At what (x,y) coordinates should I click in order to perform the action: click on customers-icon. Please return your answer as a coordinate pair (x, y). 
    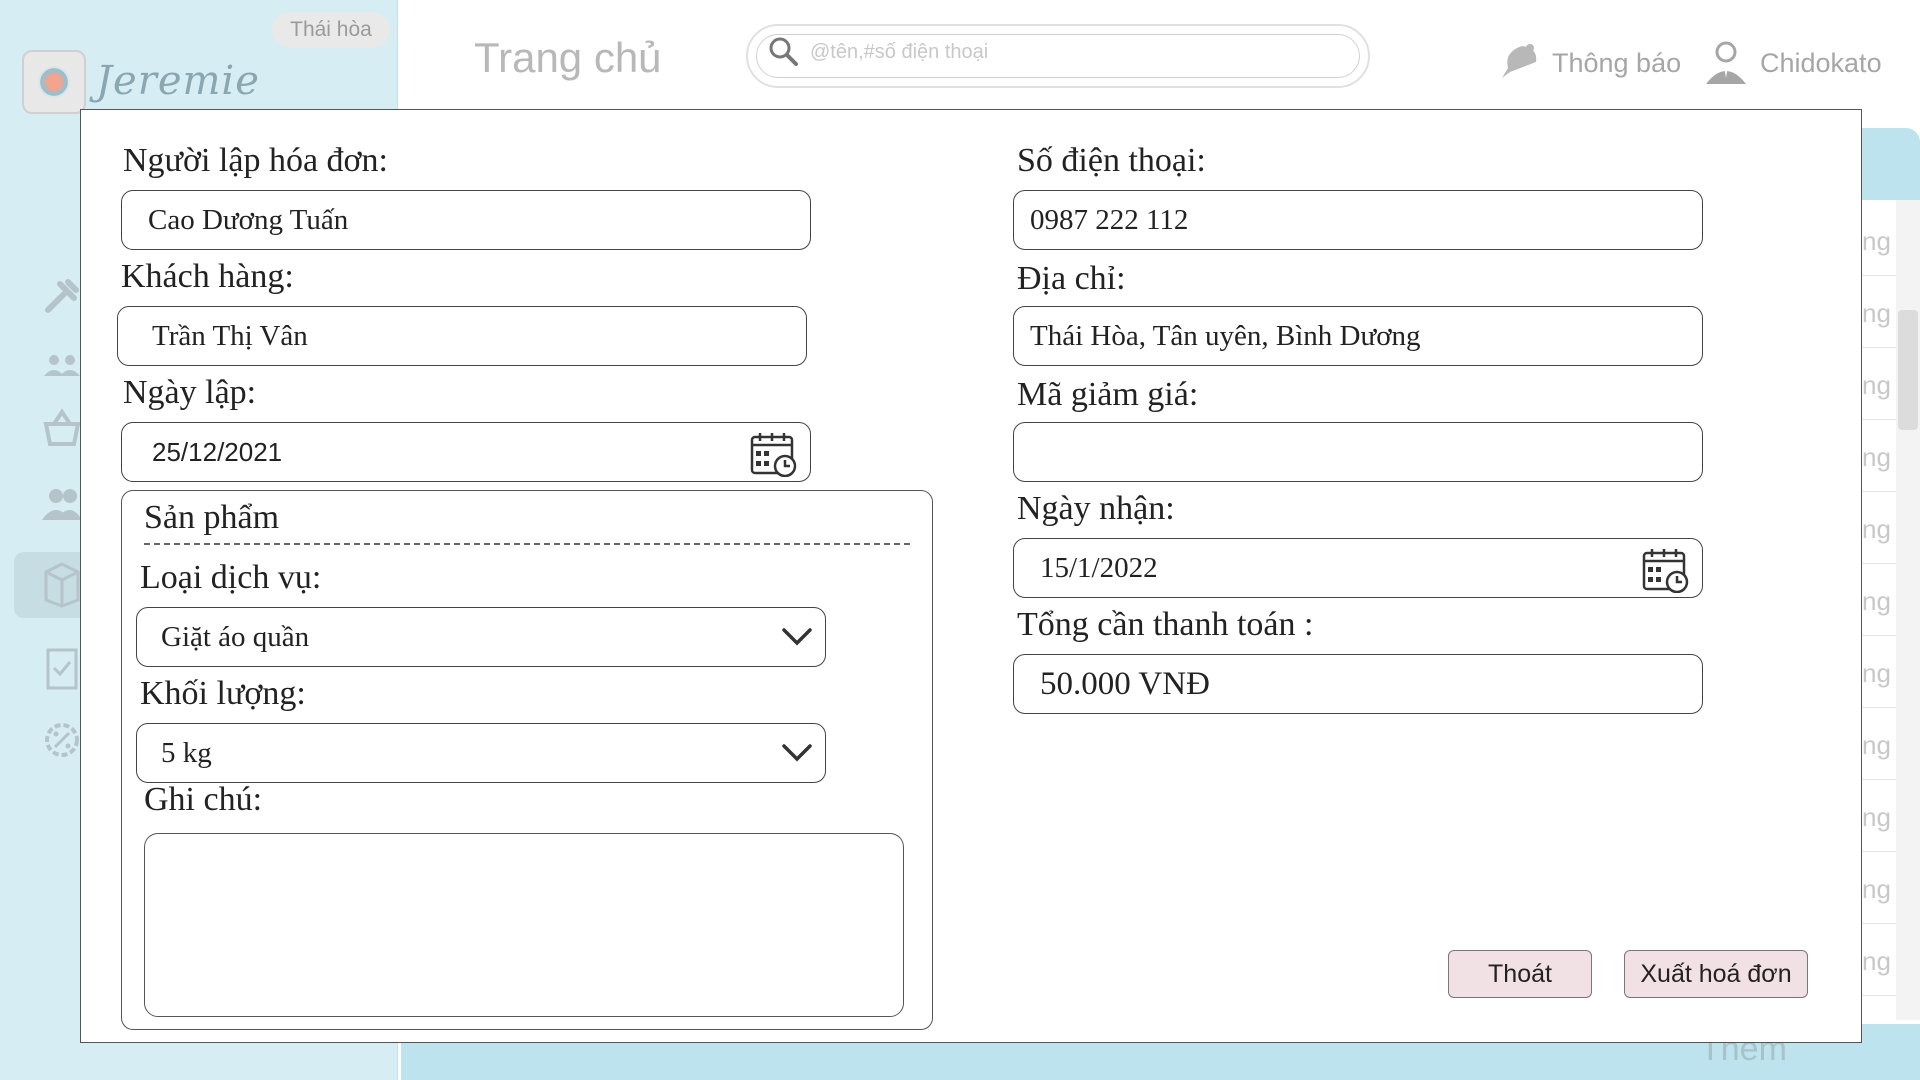
    Looking at the image, I should click on (62, 504).